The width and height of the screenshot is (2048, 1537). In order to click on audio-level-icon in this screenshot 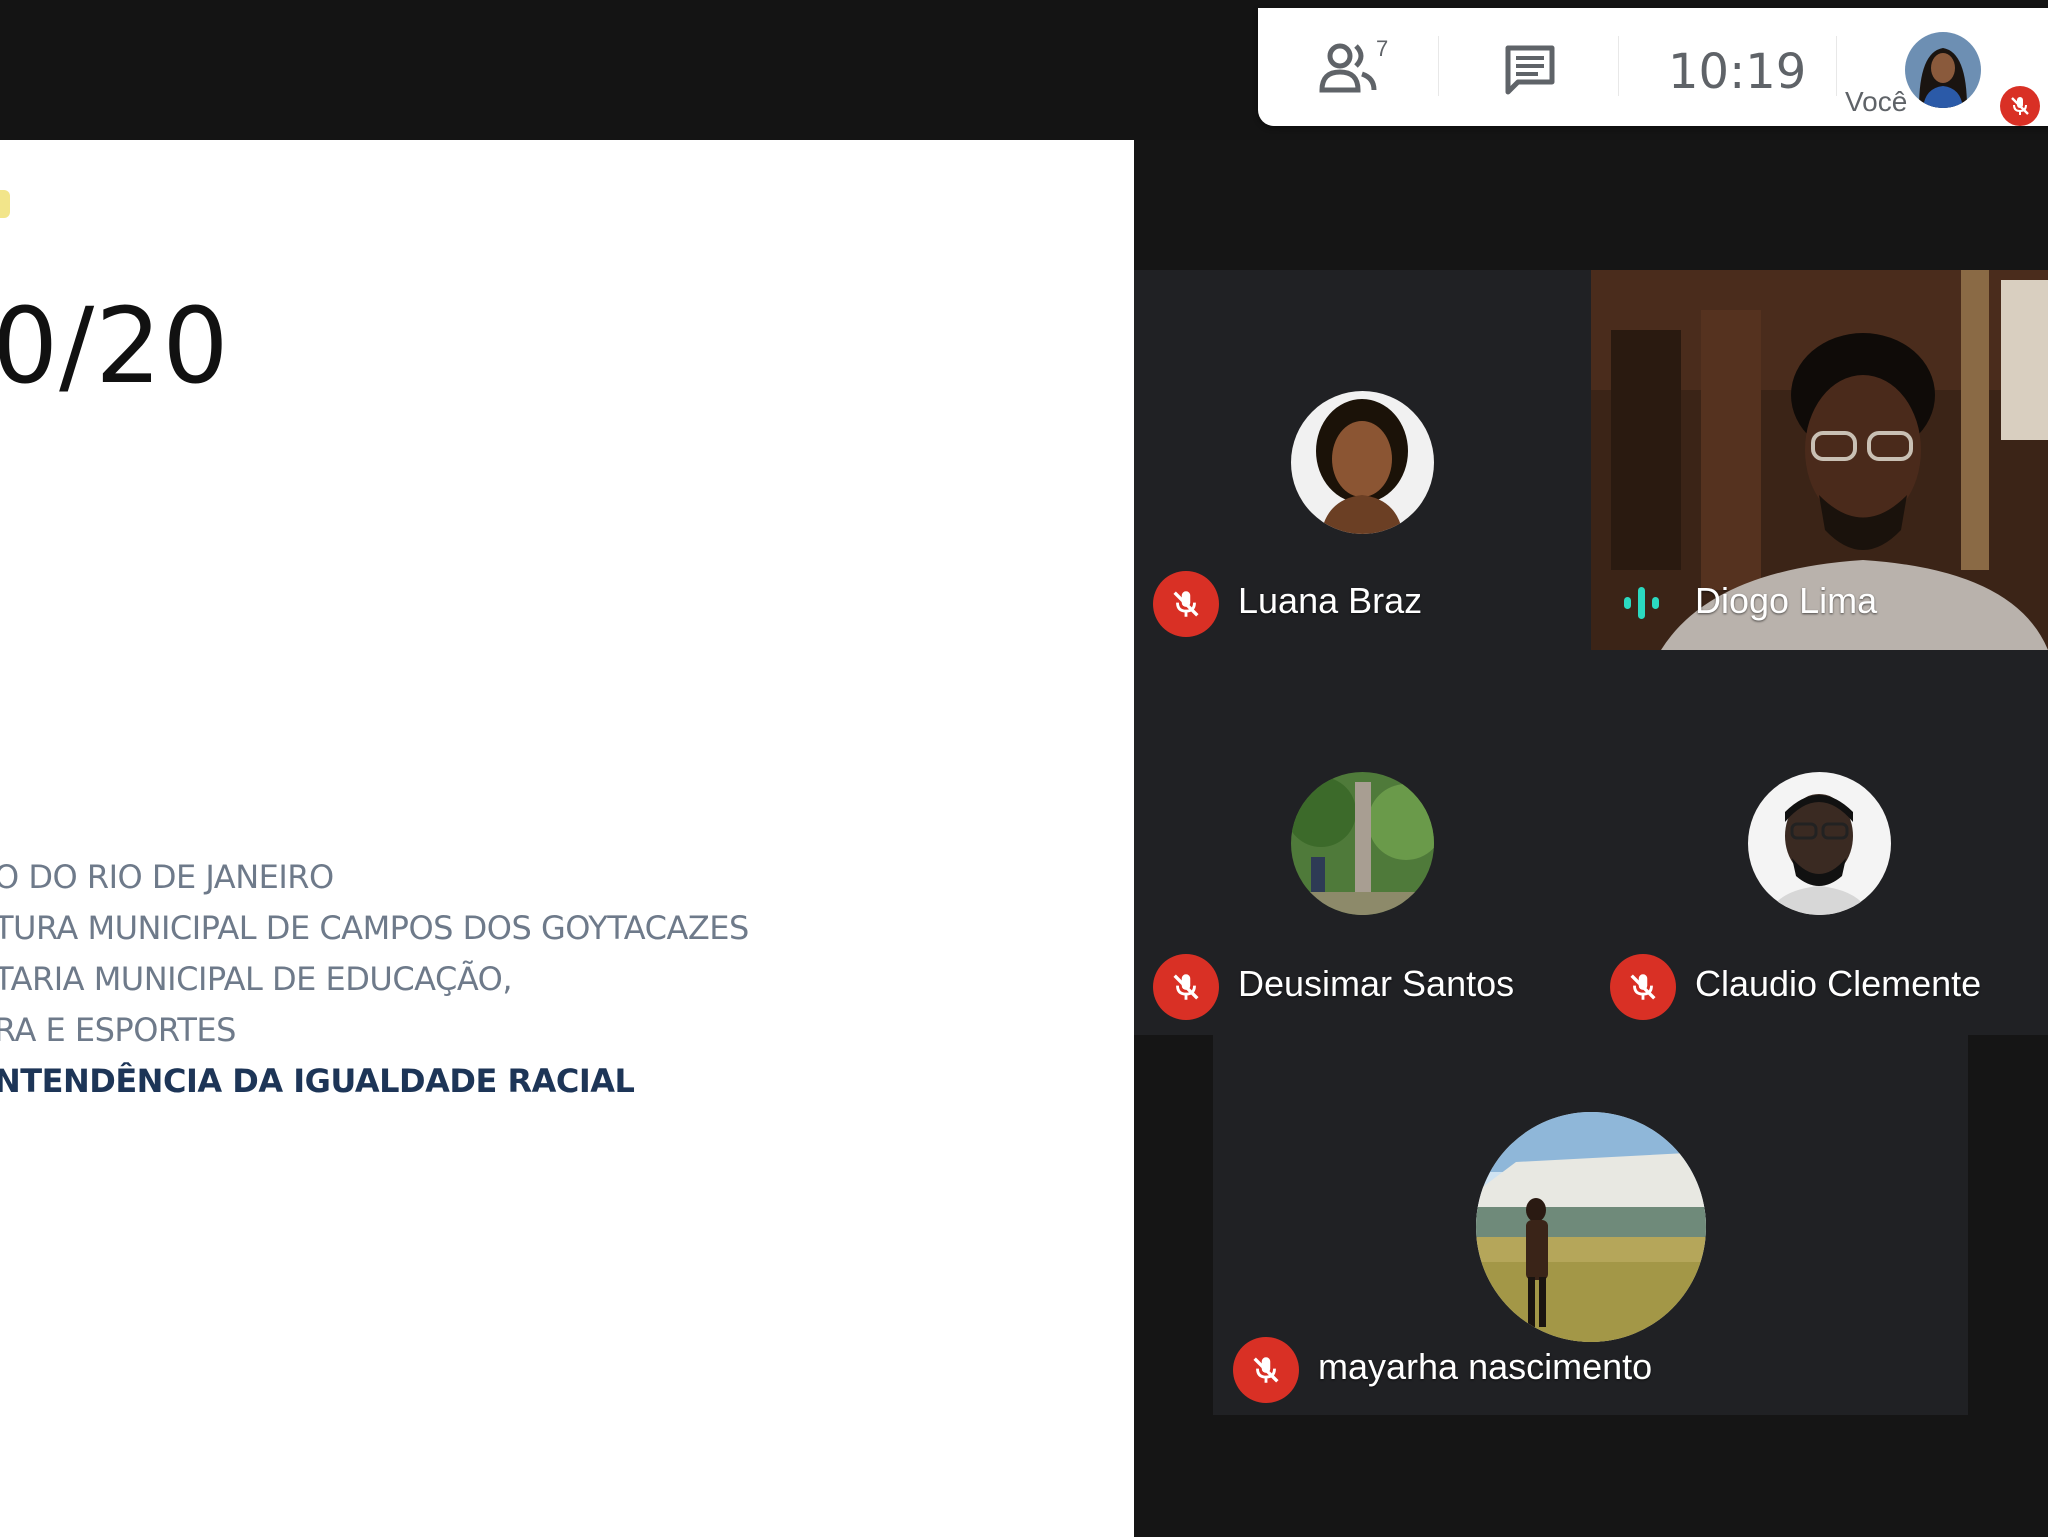, I will do `click(1641, 603)`.